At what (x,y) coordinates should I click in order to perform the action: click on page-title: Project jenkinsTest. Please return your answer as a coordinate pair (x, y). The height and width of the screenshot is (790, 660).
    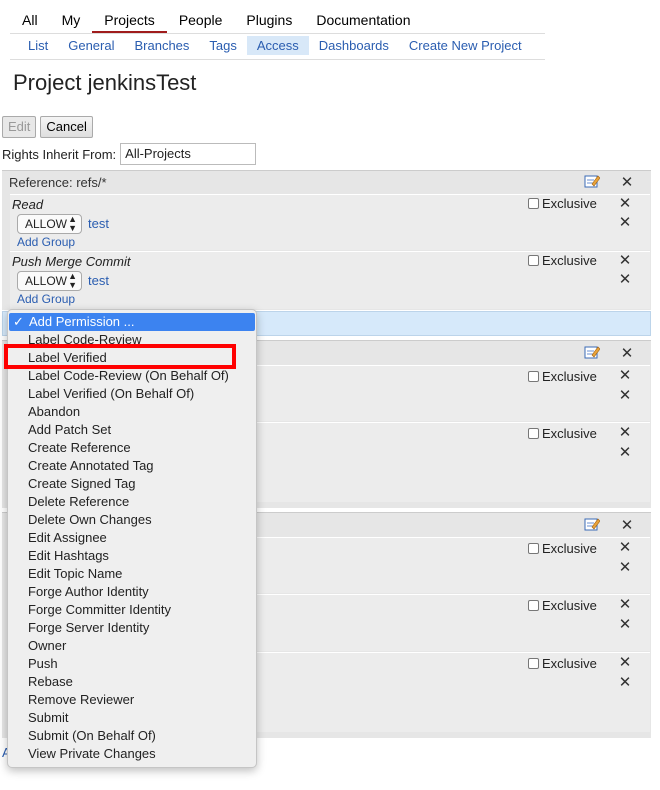
    Looking at the image, I should click on (105, 82).